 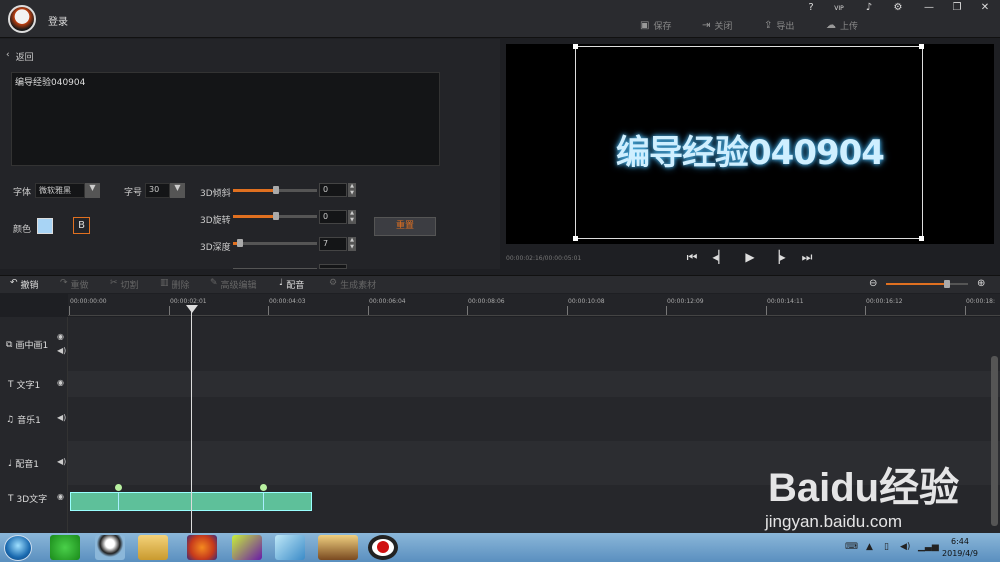 I want to click on play-icon: ▶, so click(x=750, y=257).